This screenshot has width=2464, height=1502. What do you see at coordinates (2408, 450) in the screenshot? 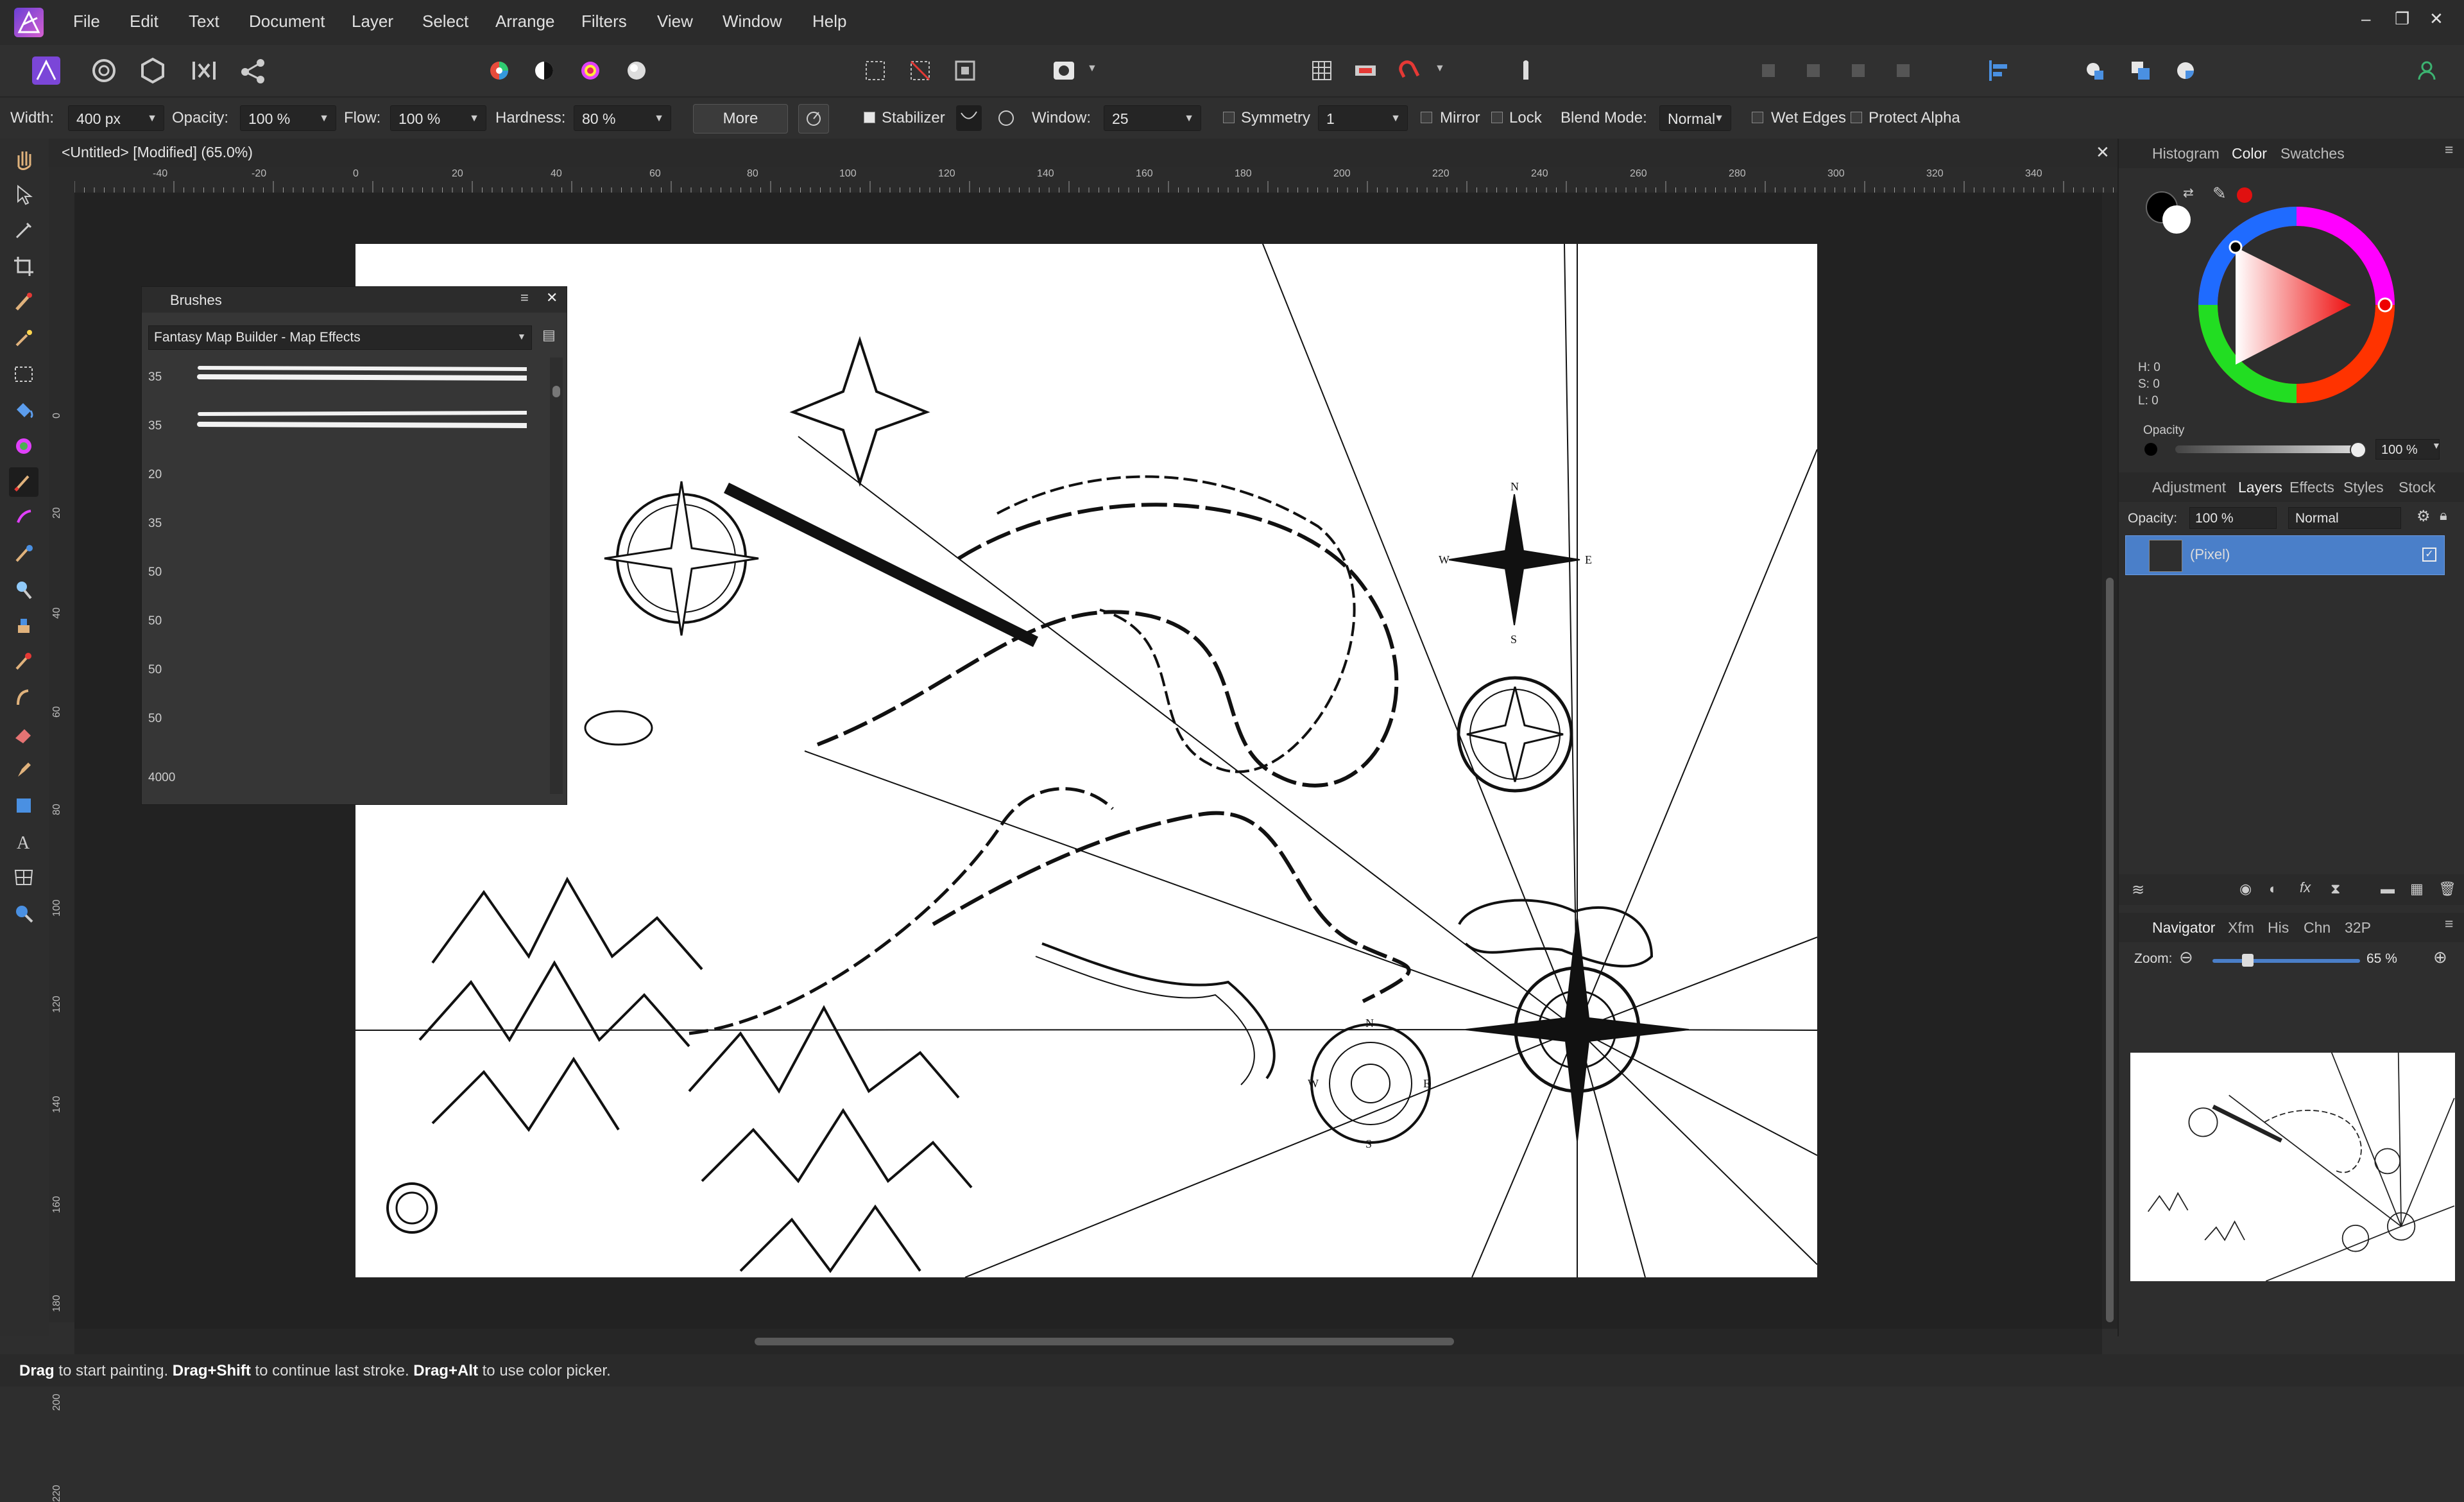
I see `color-opacity-field: 100 %` at bounding box center [2408, 450].